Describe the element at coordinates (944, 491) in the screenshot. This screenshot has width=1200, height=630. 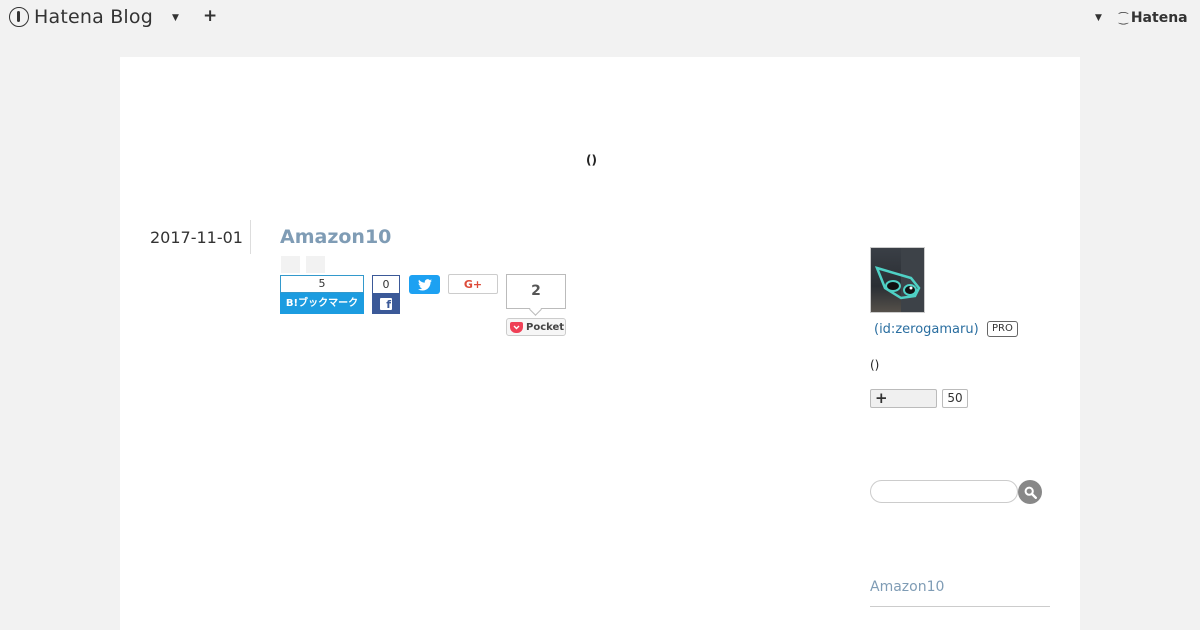
I see `search-input` at that location.